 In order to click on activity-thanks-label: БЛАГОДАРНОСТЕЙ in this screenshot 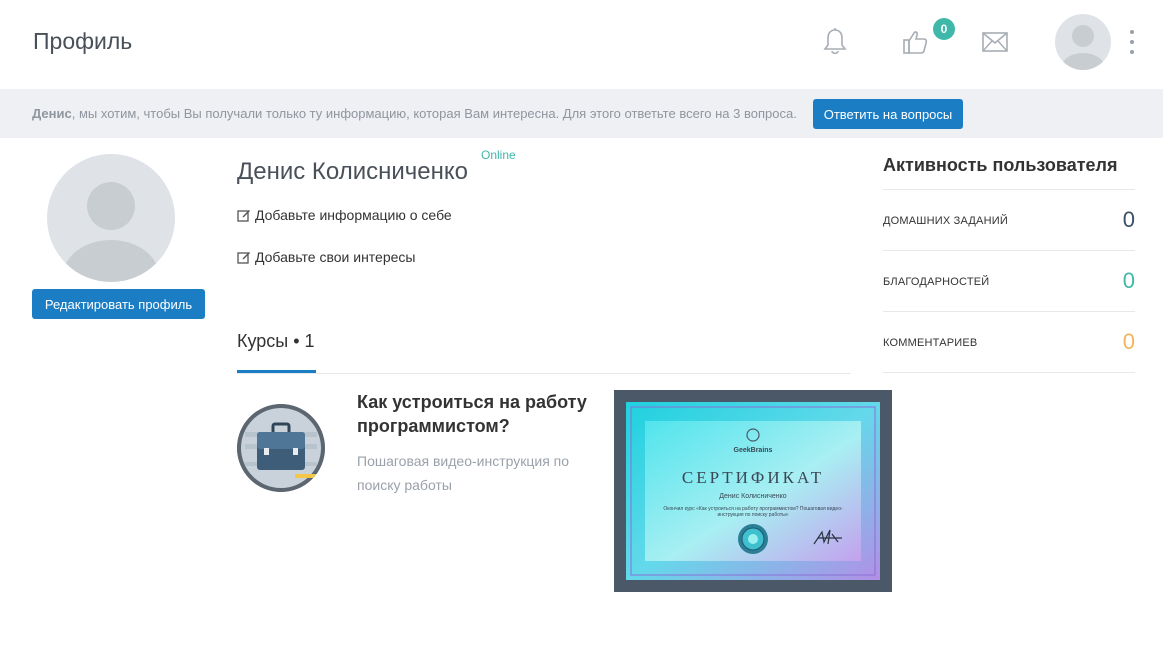, I will do `click(936, 282)`.